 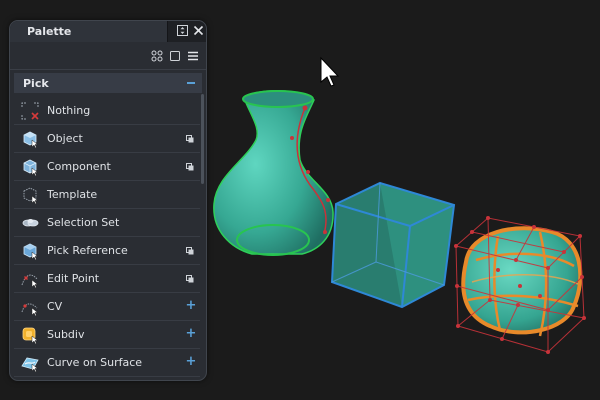 What do you see at coordinates (31, 195) in the screenshot?
I see `pick-template-icon` at bounding box center [31, 195].